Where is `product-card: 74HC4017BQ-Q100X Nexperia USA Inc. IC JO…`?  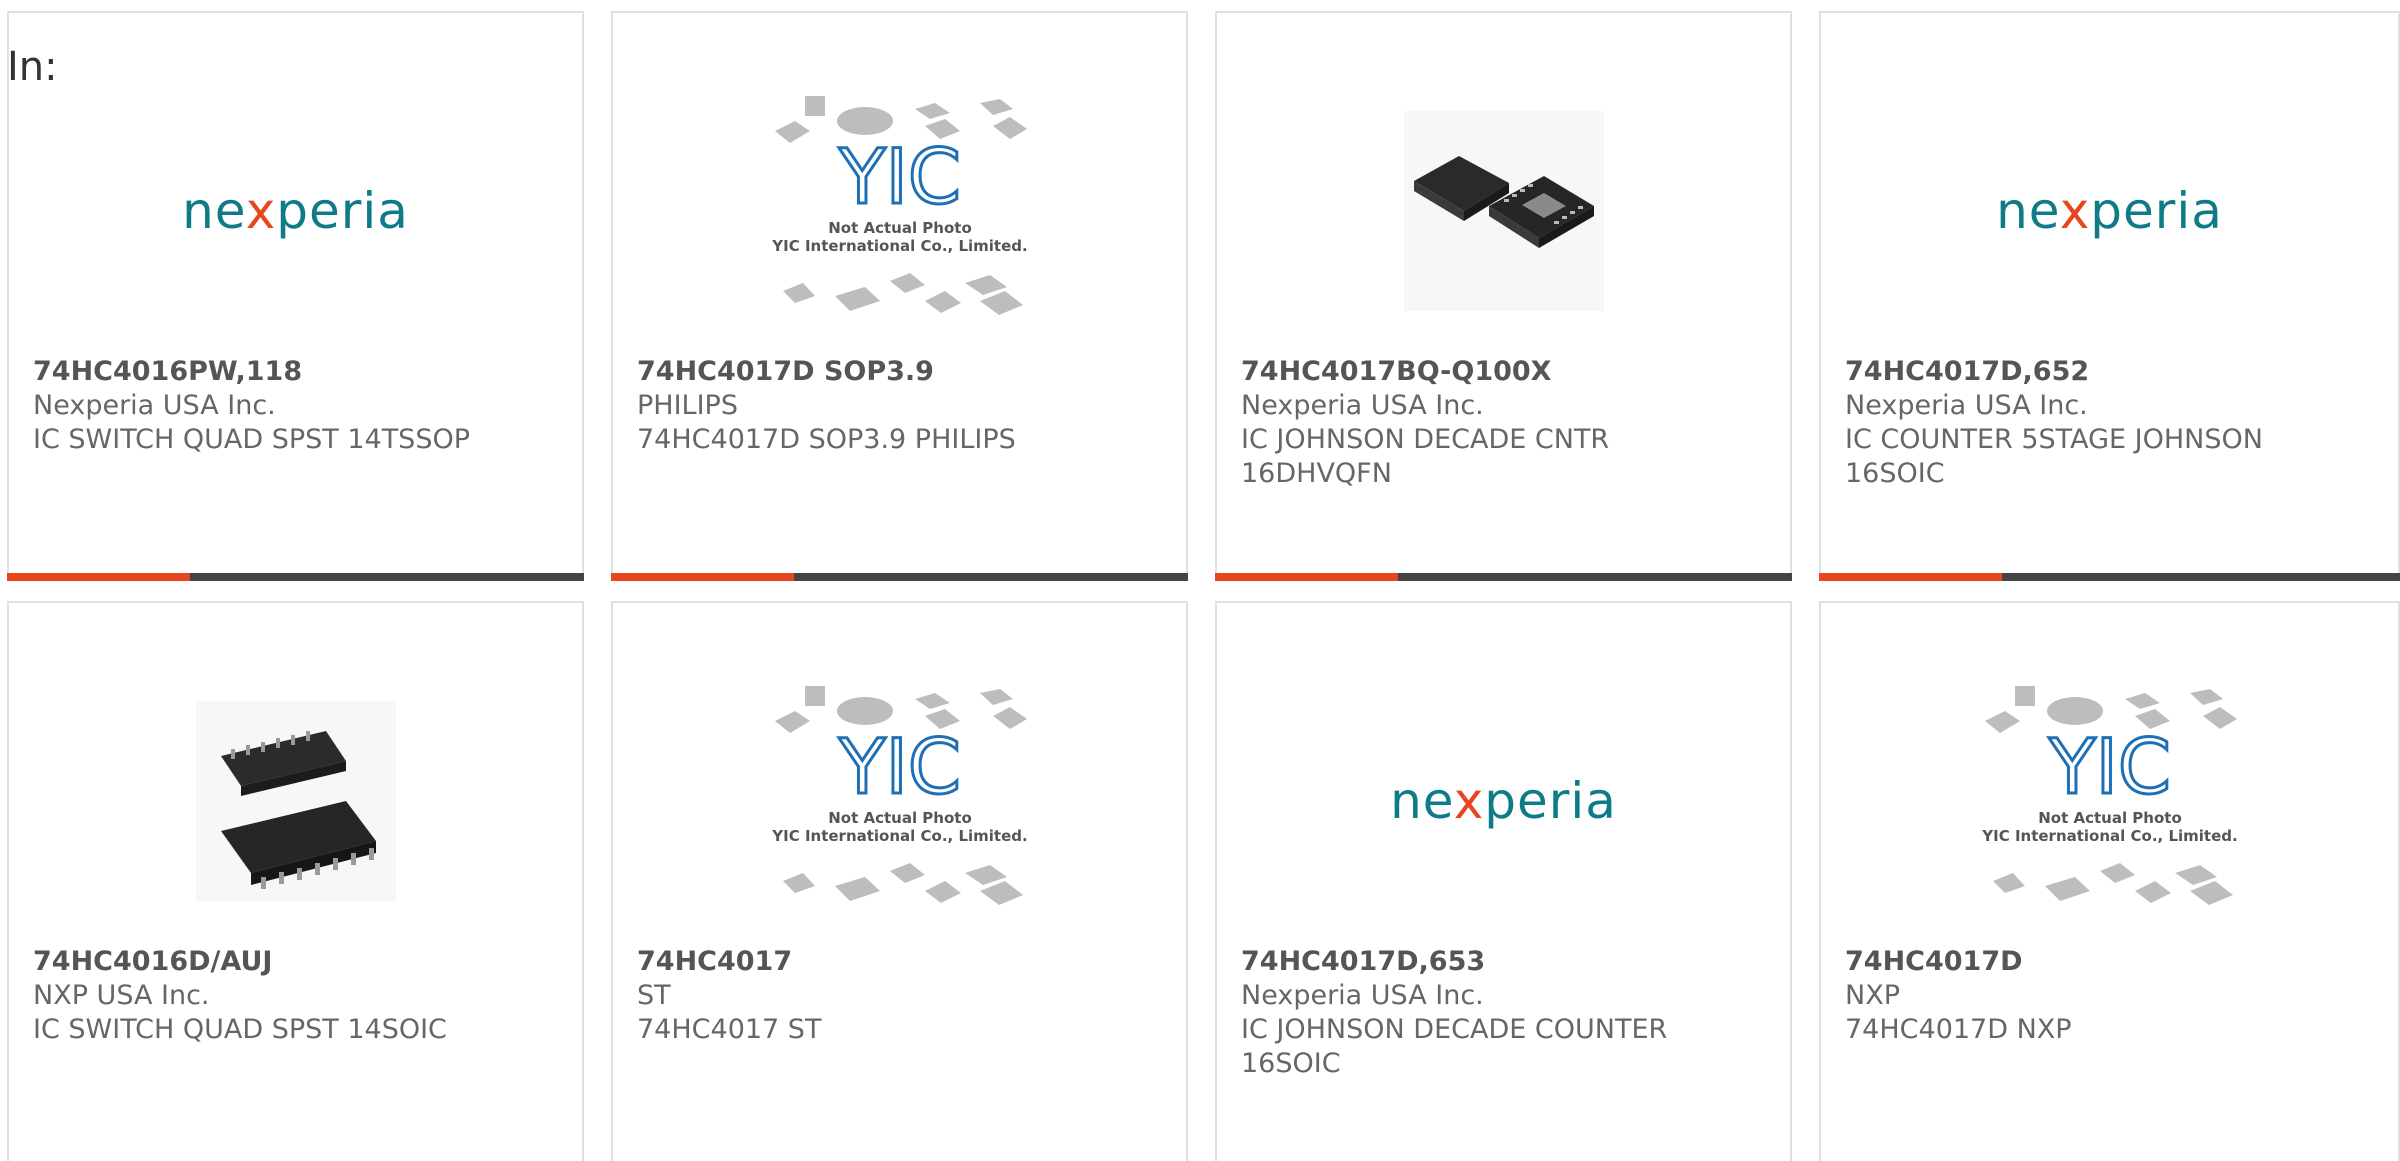 product-card: 74HC4017BQ-Q100X Nexperia USA Inc. IC JO… is located at coordinates (1503, 296).